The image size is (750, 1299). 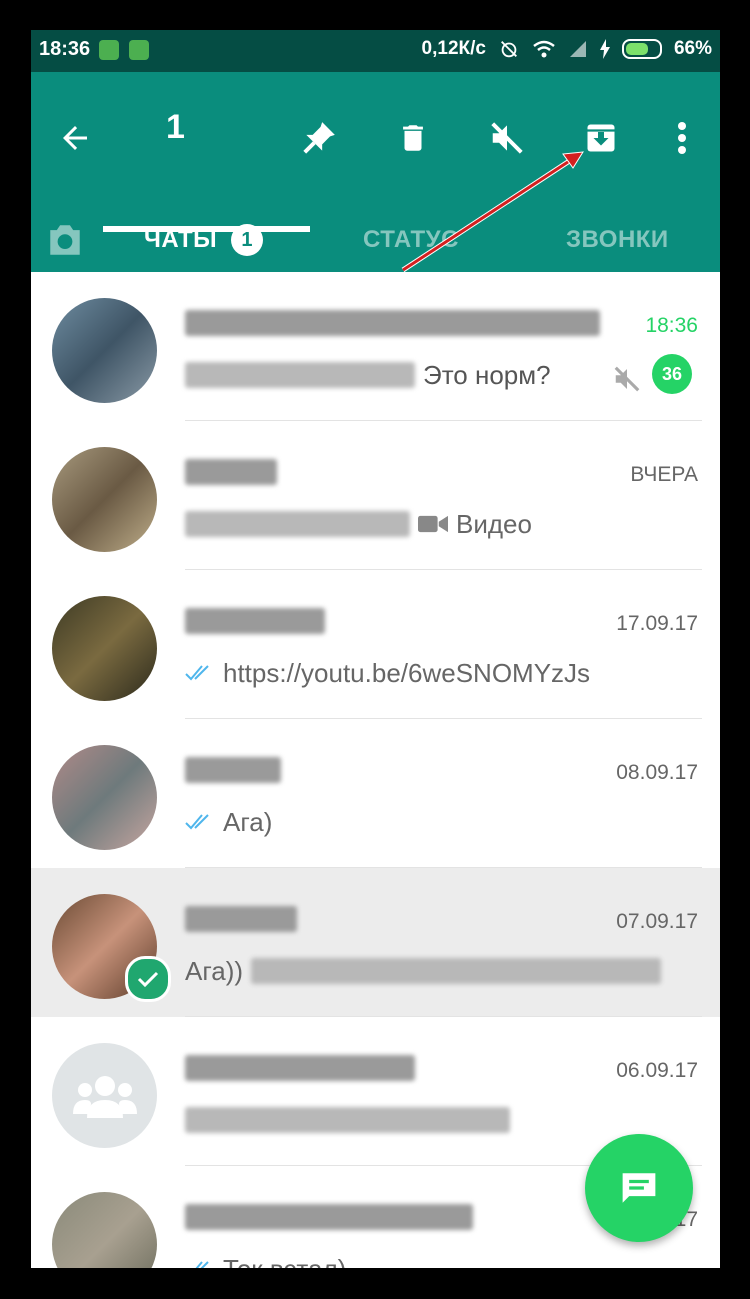 What do you see at coordinates (284, 1261) in the screenshot?
I see `chat-message: Ток встал)` at bounding box center [284, 1261].